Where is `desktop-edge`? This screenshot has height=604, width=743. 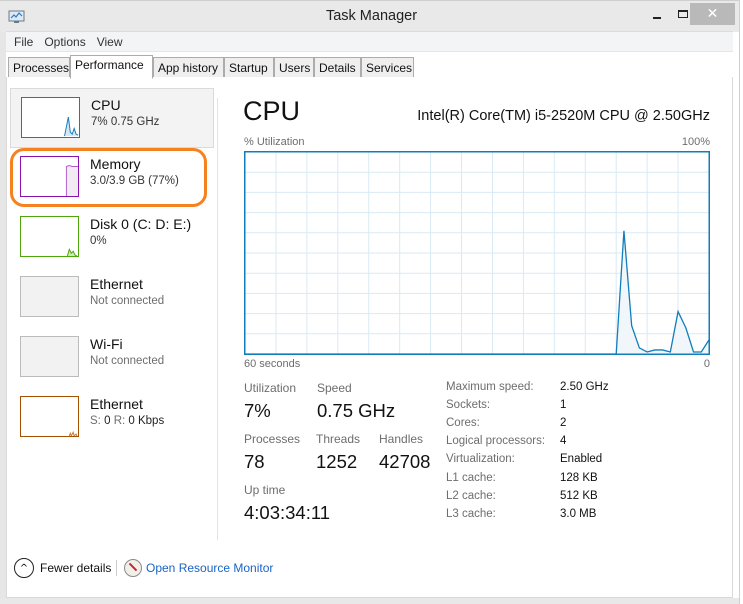 desktop-edge is located at coordinates (741, 302).